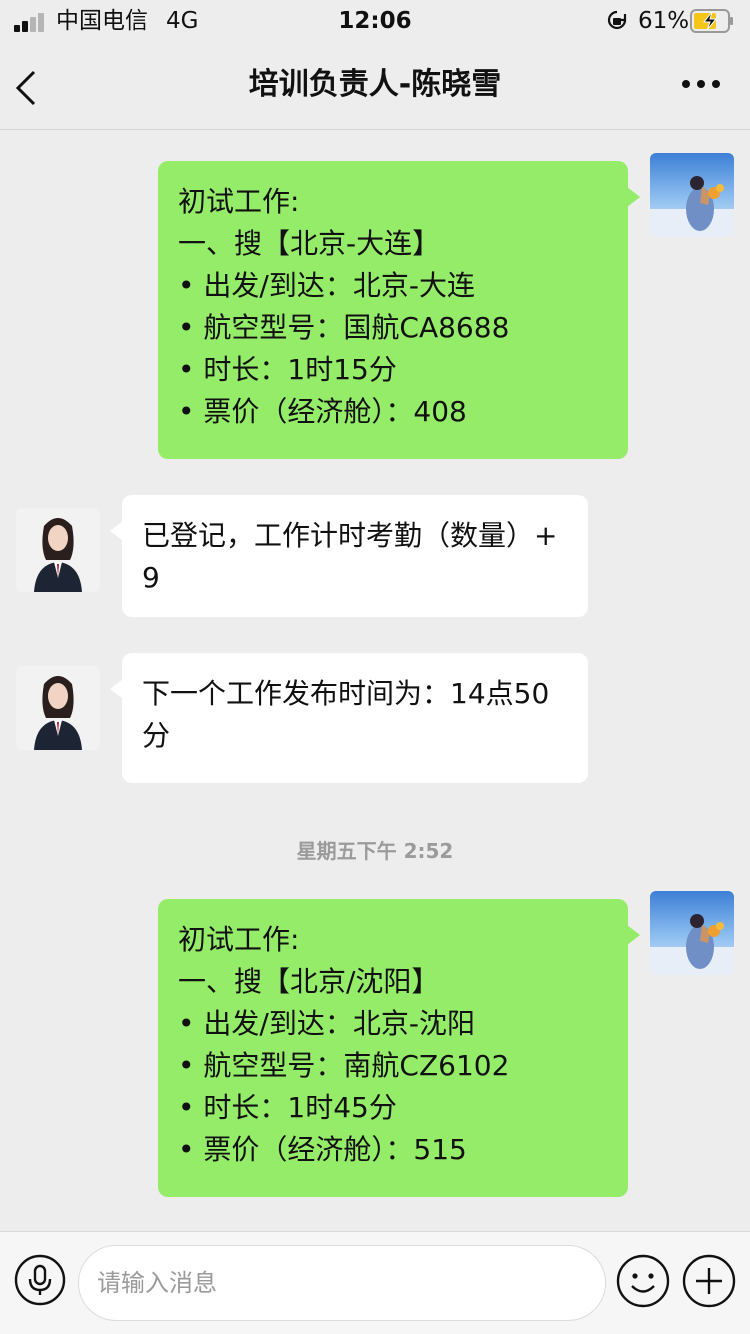  I want to click on message-bubble-received: 已登记，工作计时考勤（数量）+9, so click(349, 556).